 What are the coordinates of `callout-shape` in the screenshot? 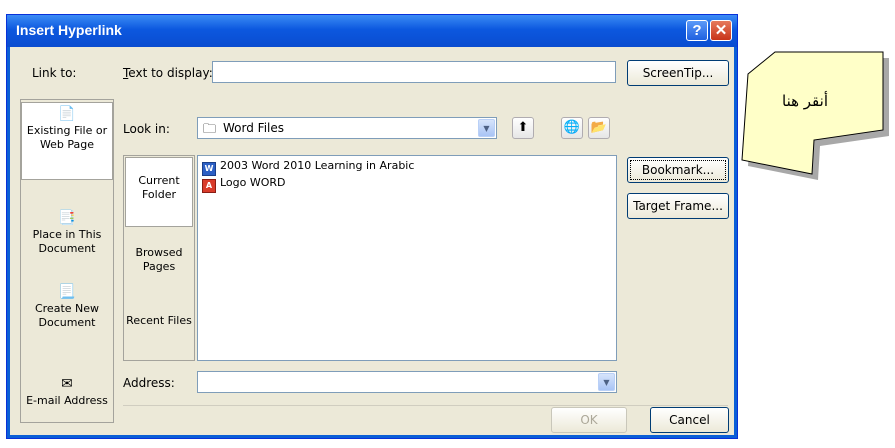 It's located at (812, 113).